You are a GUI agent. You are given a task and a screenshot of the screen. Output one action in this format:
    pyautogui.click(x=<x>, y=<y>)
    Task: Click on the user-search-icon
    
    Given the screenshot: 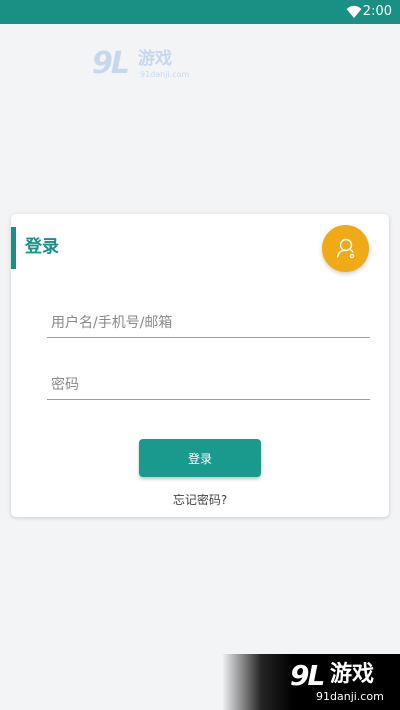 What is the action you would take?
    pyautogui.click(x=345, y=248)
    